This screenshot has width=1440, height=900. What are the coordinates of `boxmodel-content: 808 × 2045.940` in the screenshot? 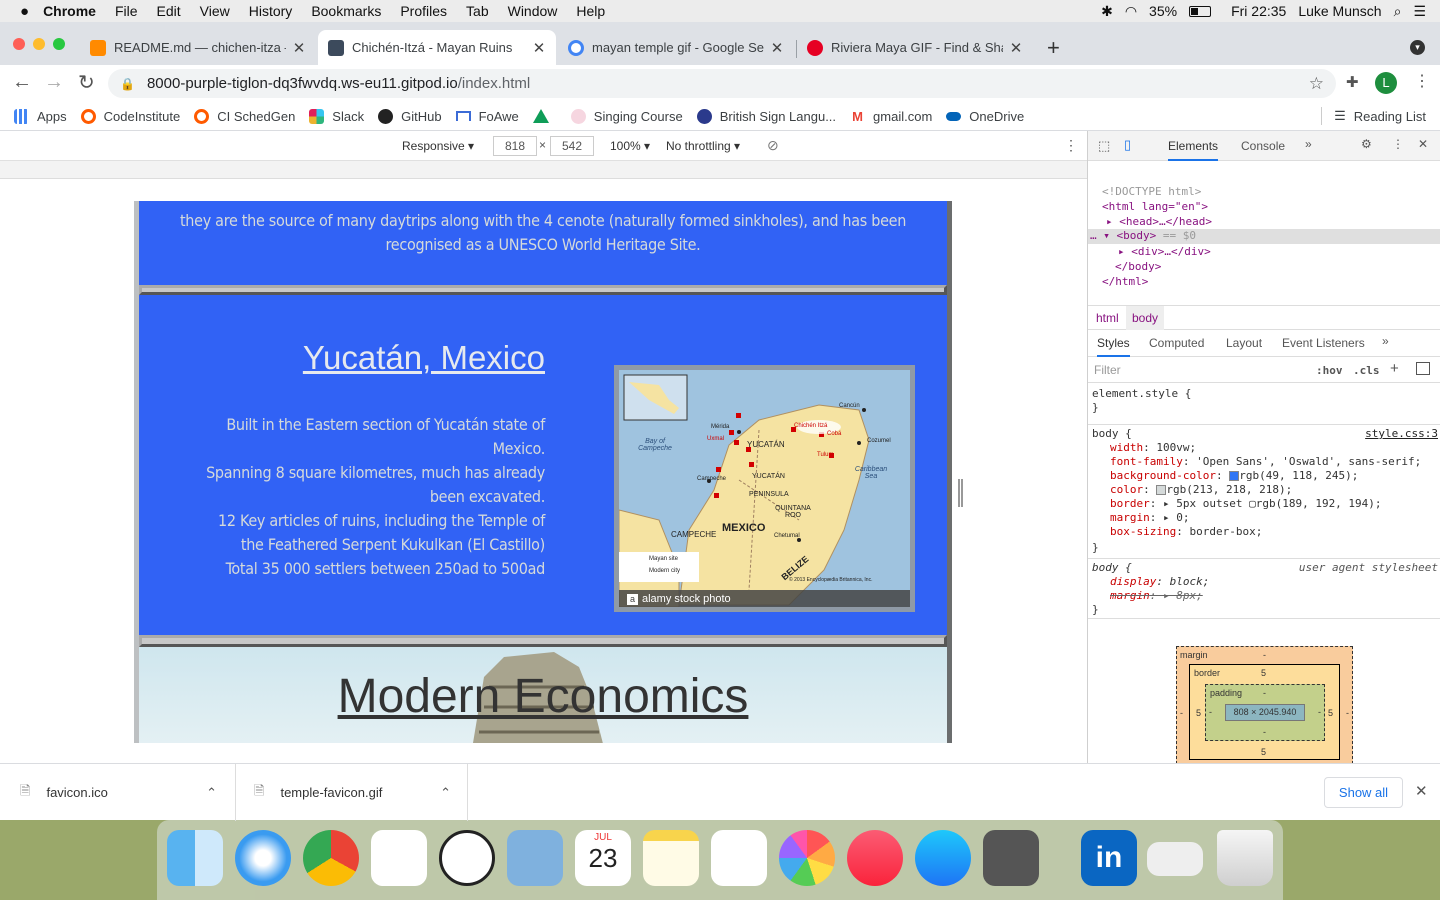 It's located at (1265, 712).